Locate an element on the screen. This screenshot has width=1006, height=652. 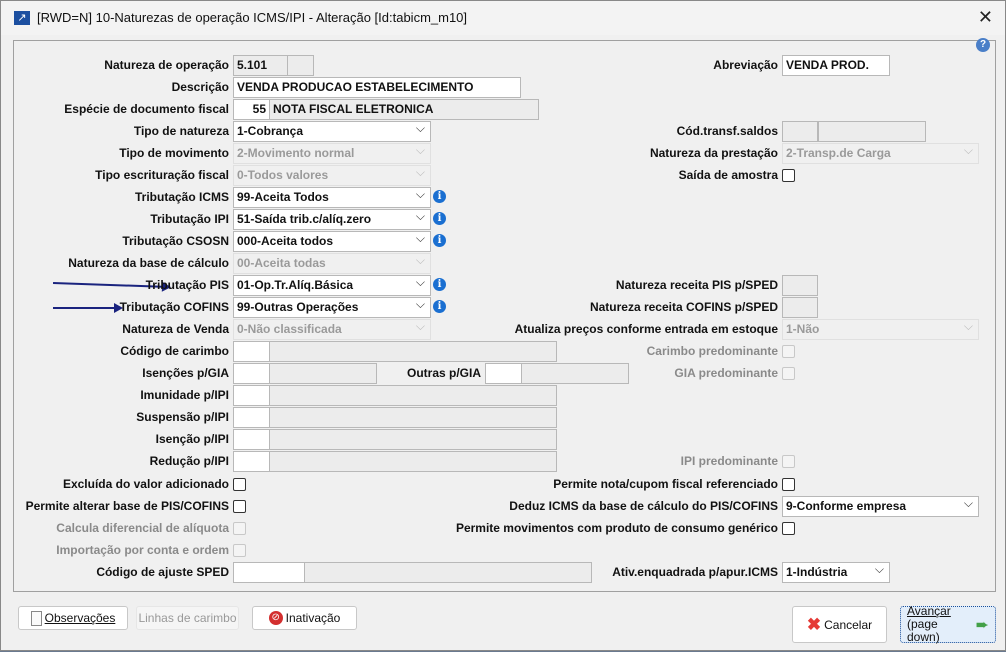
gia-predominante-checkbox is located at coordinates (788, 373).